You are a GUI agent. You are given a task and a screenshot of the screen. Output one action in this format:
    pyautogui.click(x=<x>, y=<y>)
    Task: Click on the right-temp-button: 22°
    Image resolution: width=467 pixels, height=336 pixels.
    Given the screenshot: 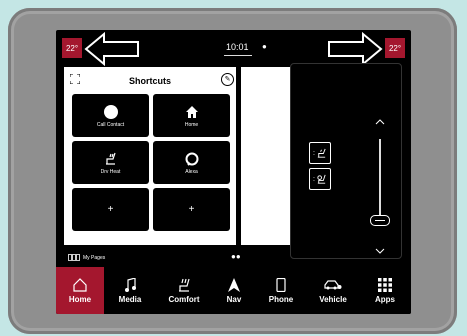 What is the action you would take?
    pyautogui.click(x=395, y=48)
    